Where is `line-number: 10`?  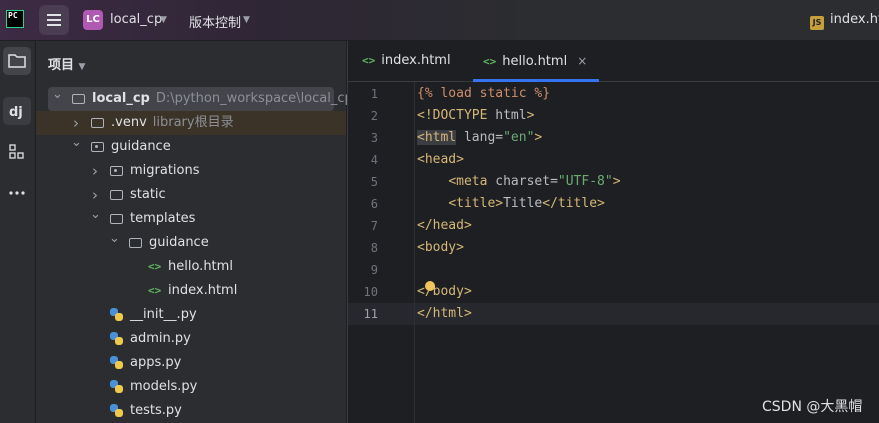 line-number: 10 is located at coordinates (370, 292).